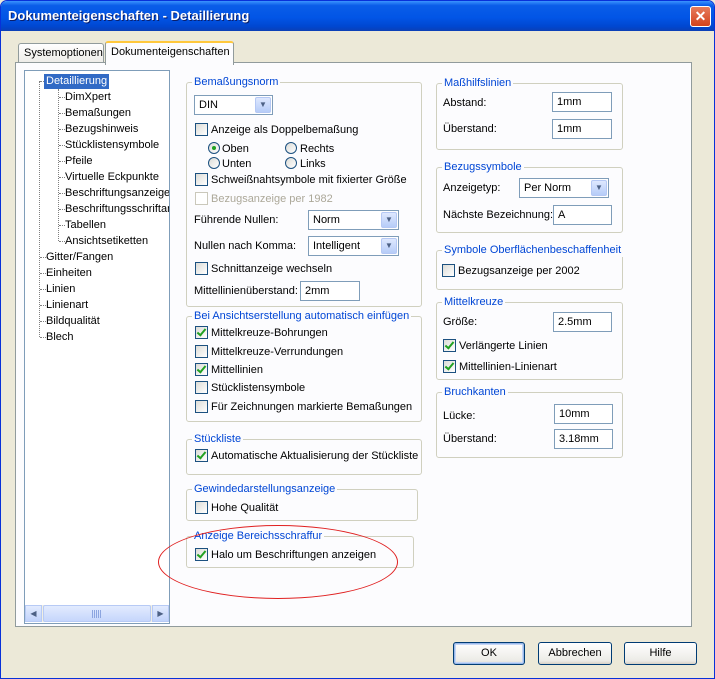 The height and width of the screenshot is (679, 715). What do you see at coordinates (201, 332) in the screenshot?
I see `mittelkreuze-bohrungen-checkbox` at bounding box center [201, 332].